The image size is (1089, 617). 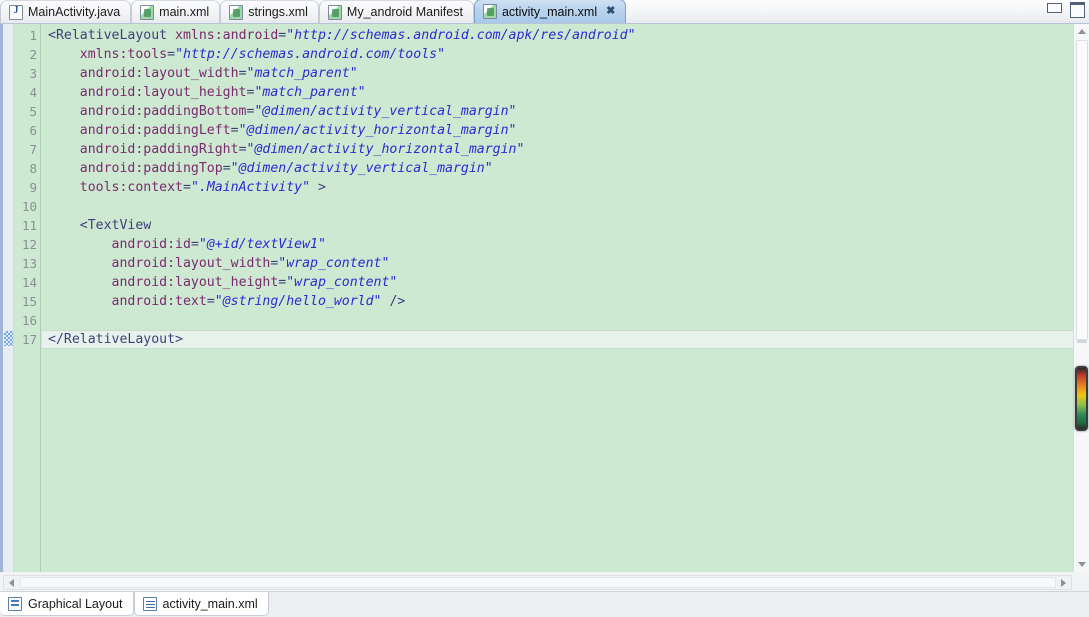 I want to click on code-token-attr: xmlns:tools, so click(x=123, y=54).